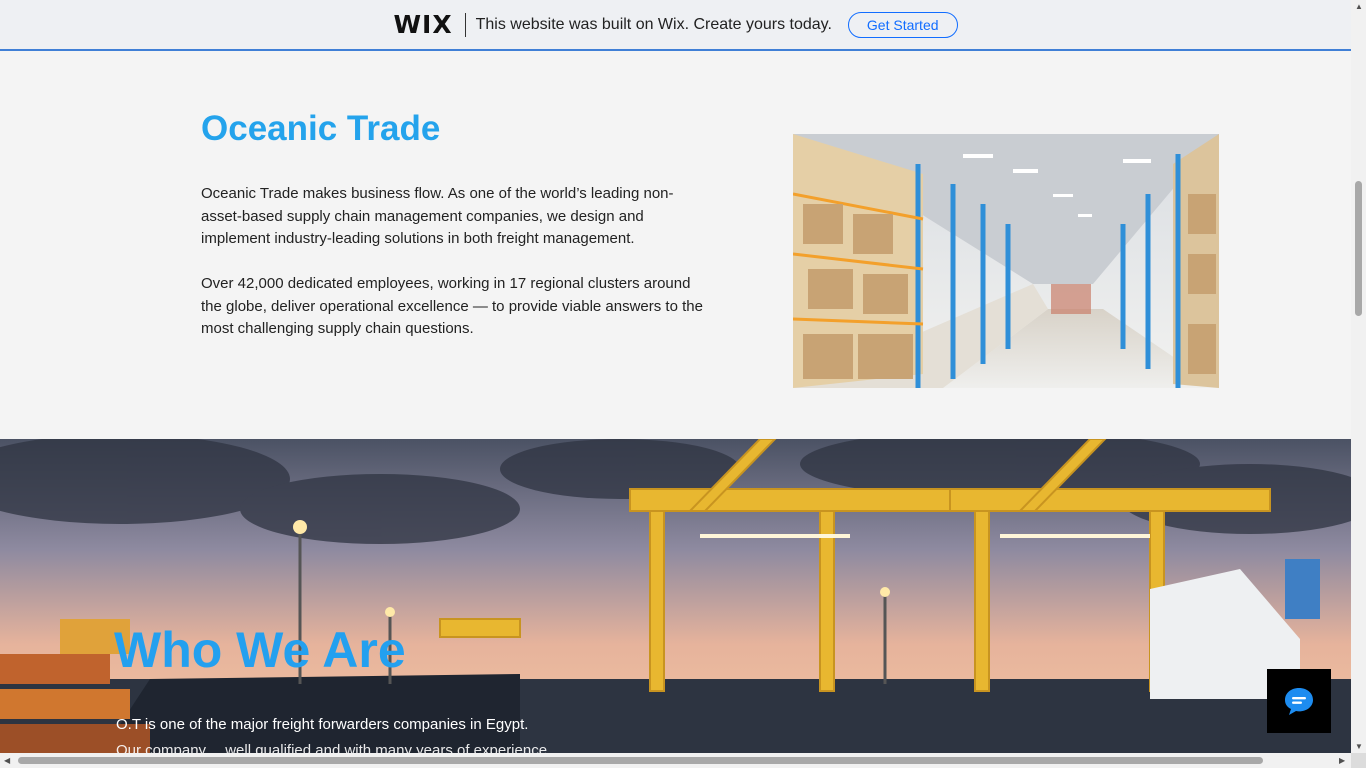 This screenshot has width=1366, height=768. I want to click on banner-divider, so click(465, 24).